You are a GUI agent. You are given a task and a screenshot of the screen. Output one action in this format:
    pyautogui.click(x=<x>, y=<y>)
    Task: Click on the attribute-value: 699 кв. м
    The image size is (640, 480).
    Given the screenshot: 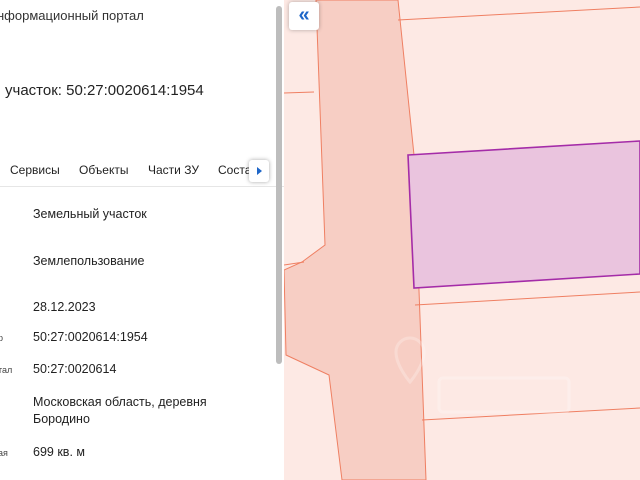 What is the action you would take?
    pyautogui.click(x=59, y=452)
    